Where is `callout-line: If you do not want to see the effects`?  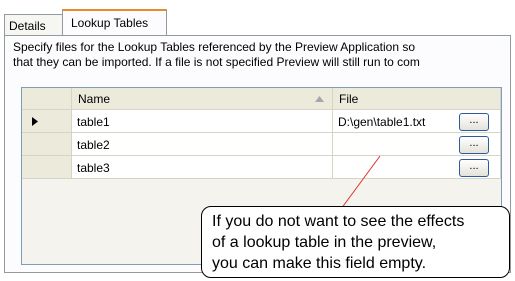
callout-line: If you do not want to see the effects is located at coordinates (338, 221).